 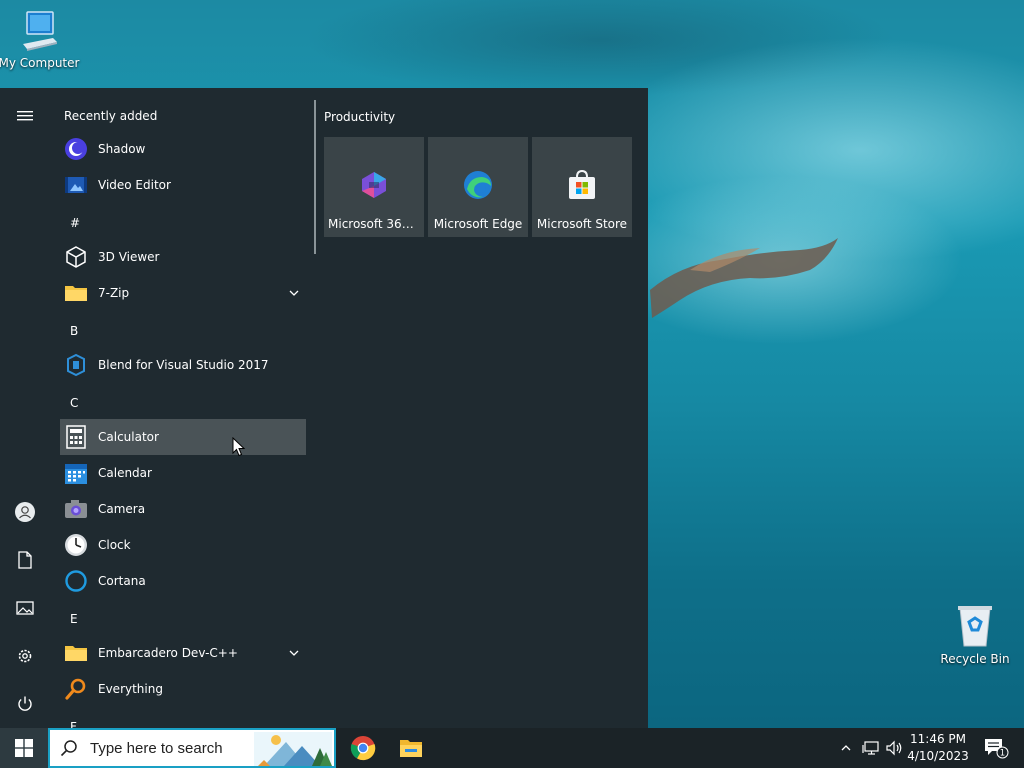 What do you see at coordinates (76, 437) in the screenshot?
I see `calculator-icon` at bounding box center [76, 437].